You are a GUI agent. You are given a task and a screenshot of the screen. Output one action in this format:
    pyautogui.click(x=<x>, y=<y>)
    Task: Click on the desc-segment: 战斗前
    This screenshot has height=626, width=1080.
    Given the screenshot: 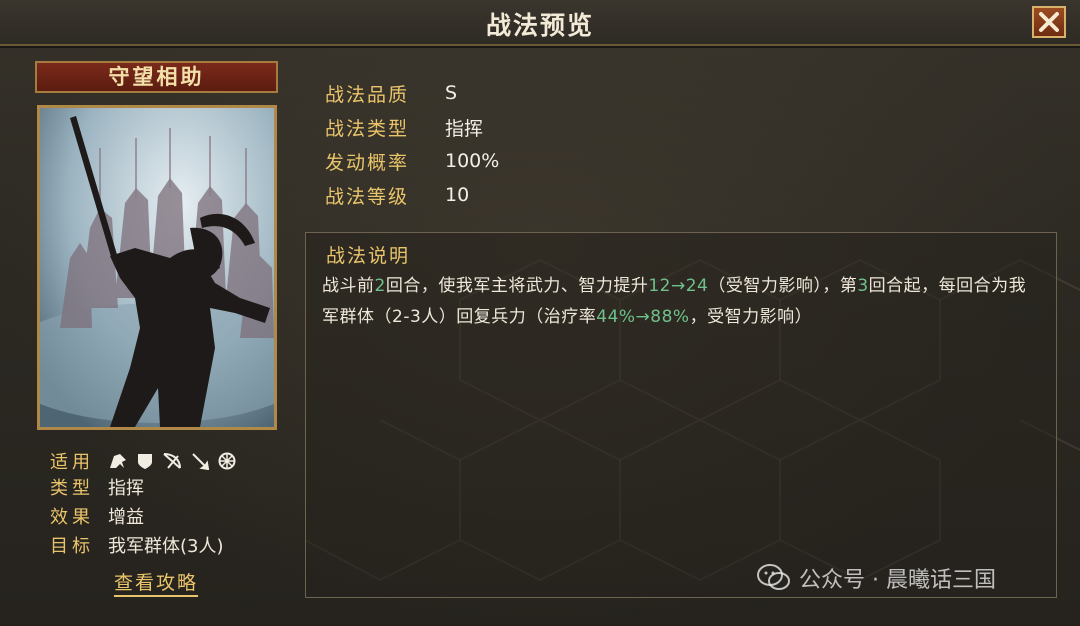 What is the action you would take?
    pyautogui.click(x=348, y=286)
    